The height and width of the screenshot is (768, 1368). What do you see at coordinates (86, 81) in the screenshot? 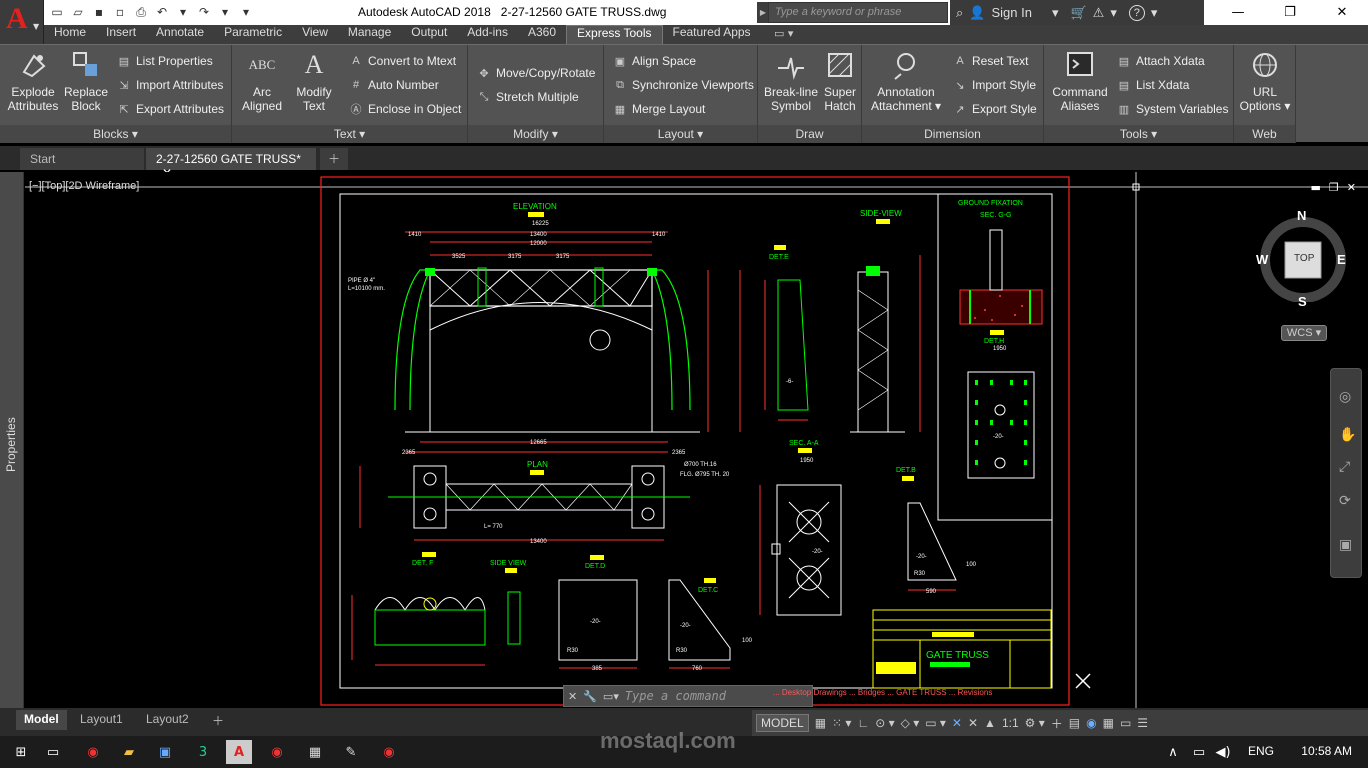
I see `replace-block-button: Replace Block` at bounding box center [86, 81].